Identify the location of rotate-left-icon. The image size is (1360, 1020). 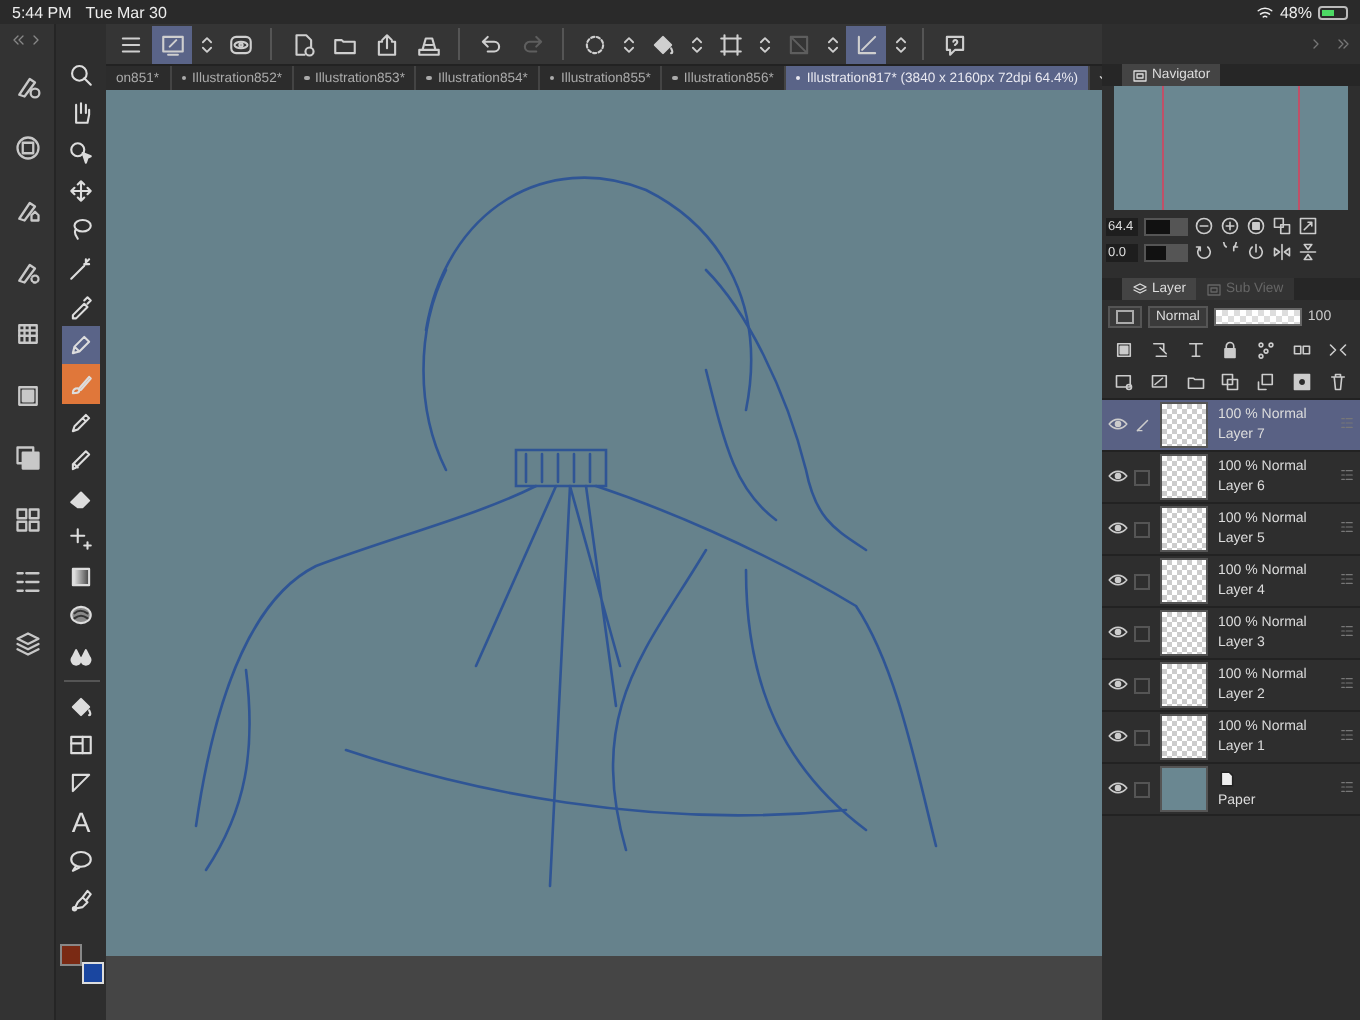
(1204, 252).